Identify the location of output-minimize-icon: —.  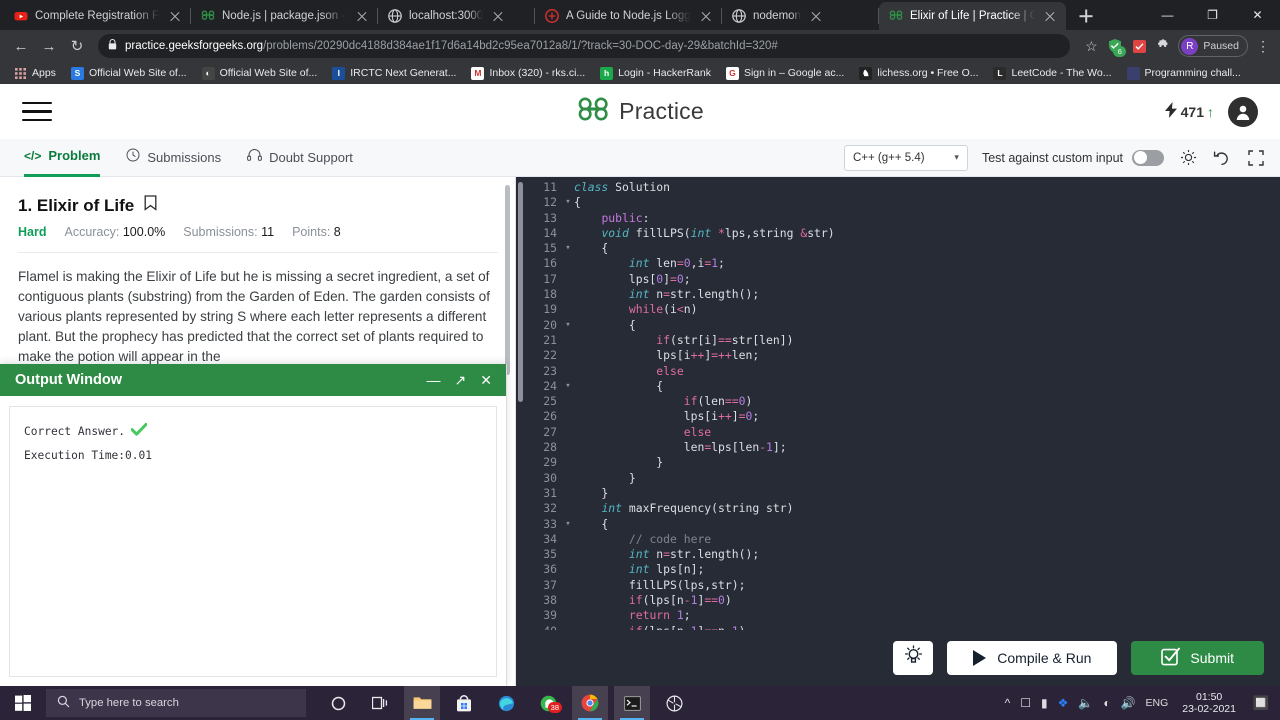
(434, 380).